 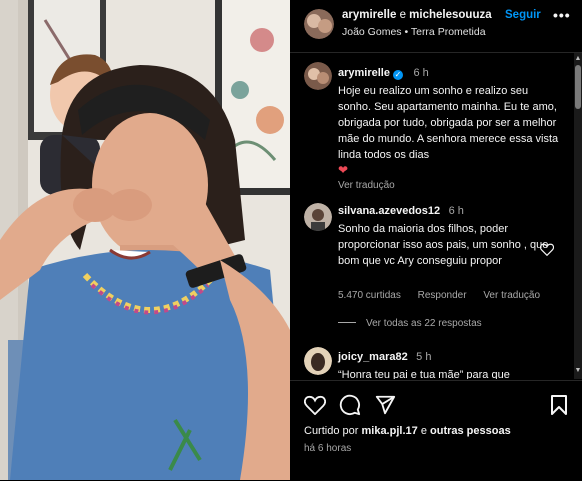 I want to click on caption-translate-link: Ver tradução, so click(x=450, y=185).